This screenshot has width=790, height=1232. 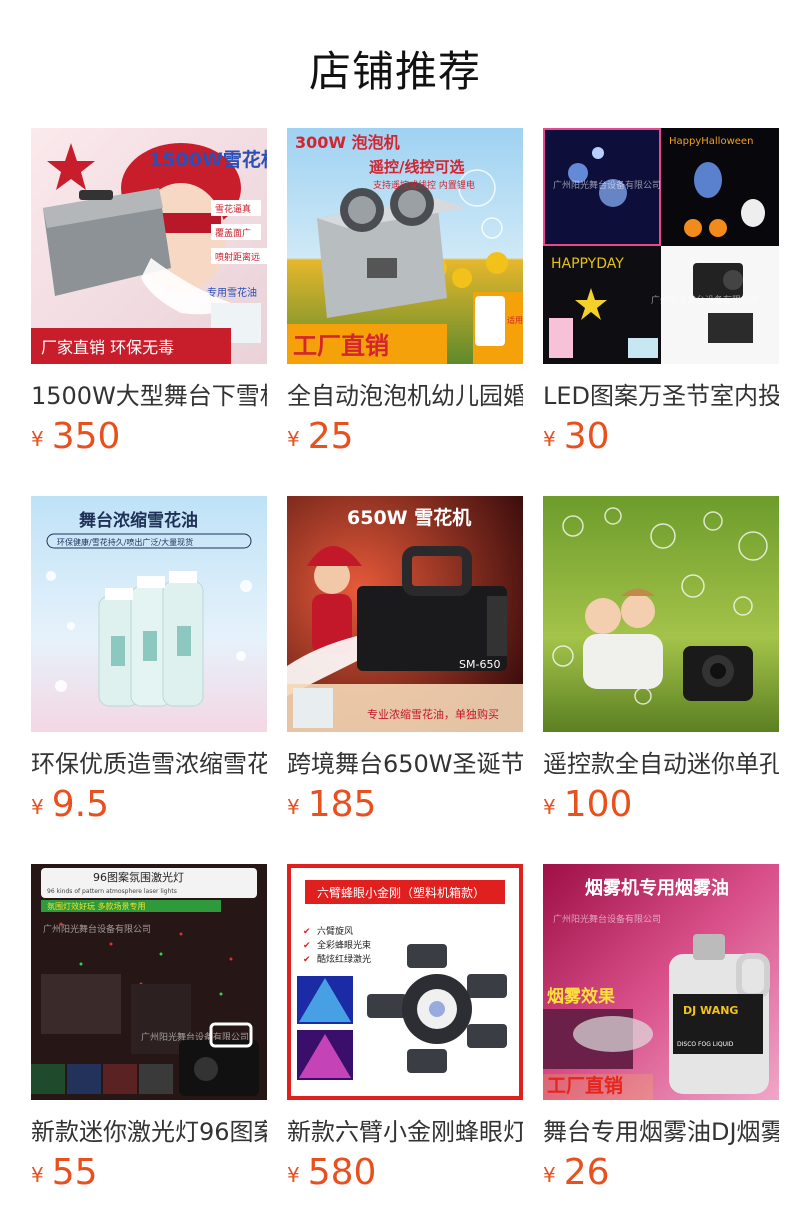 I want to click on product-price: ¥185, so click(x=331, y=804).